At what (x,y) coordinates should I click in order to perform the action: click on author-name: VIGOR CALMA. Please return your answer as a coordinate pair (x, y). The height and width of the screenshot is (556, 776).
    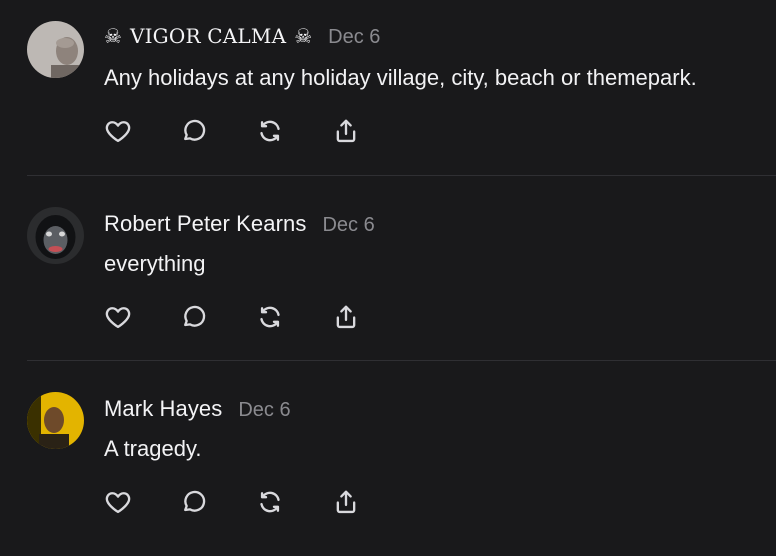
    Looking at the image, I should click on (208, 36).